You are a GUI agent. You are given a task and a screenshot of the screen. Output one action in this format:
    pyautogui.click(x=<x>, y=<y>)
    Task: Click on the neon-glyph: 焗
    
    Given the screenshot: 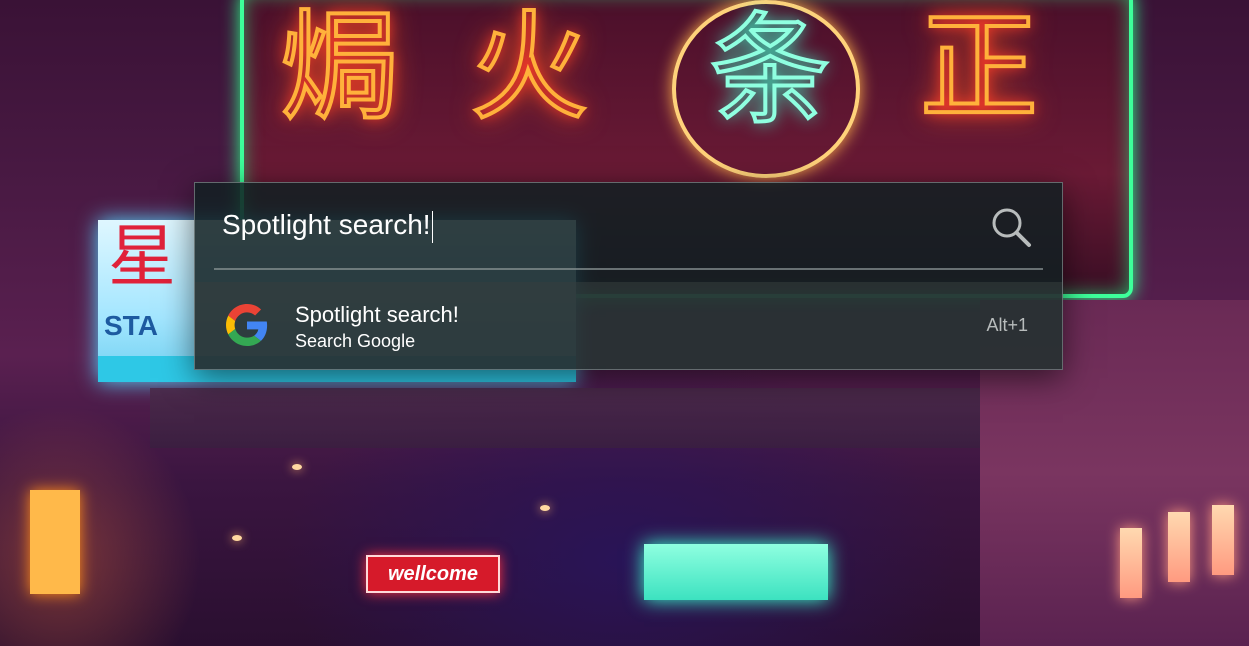 What is the action you would take?
    pyautogui.click(x=339, y=68)
    